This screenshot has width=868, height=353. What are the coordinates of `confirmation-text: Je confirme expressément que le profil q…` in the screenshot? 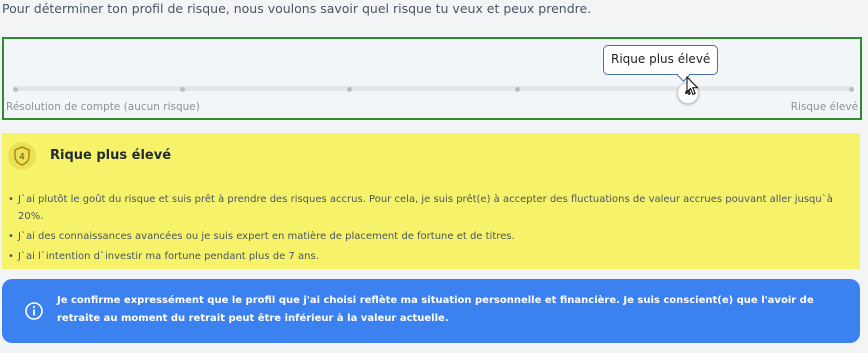 It's located at (435, 309).